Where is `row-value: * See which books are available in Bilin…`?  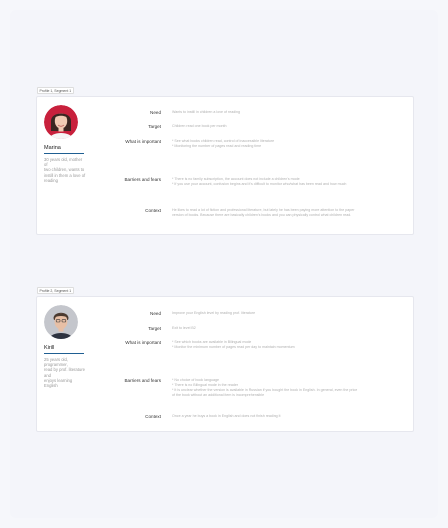 row-value: * See which books are available in Bilin… is located at coordinates (233, 344).